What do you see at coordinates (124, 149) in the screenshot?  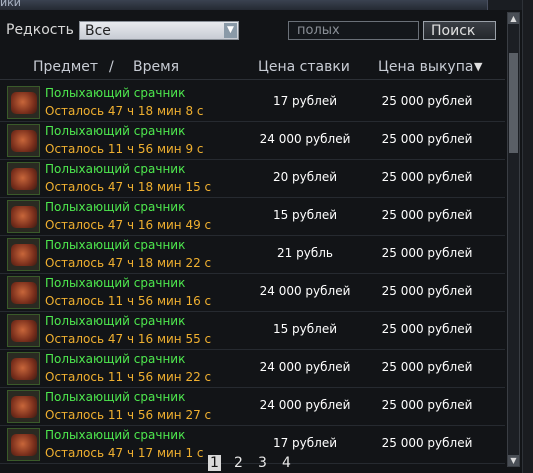 I see `time-left: Осталось 11 ч 56 мин 9 с` at bounding box center [124, 149].